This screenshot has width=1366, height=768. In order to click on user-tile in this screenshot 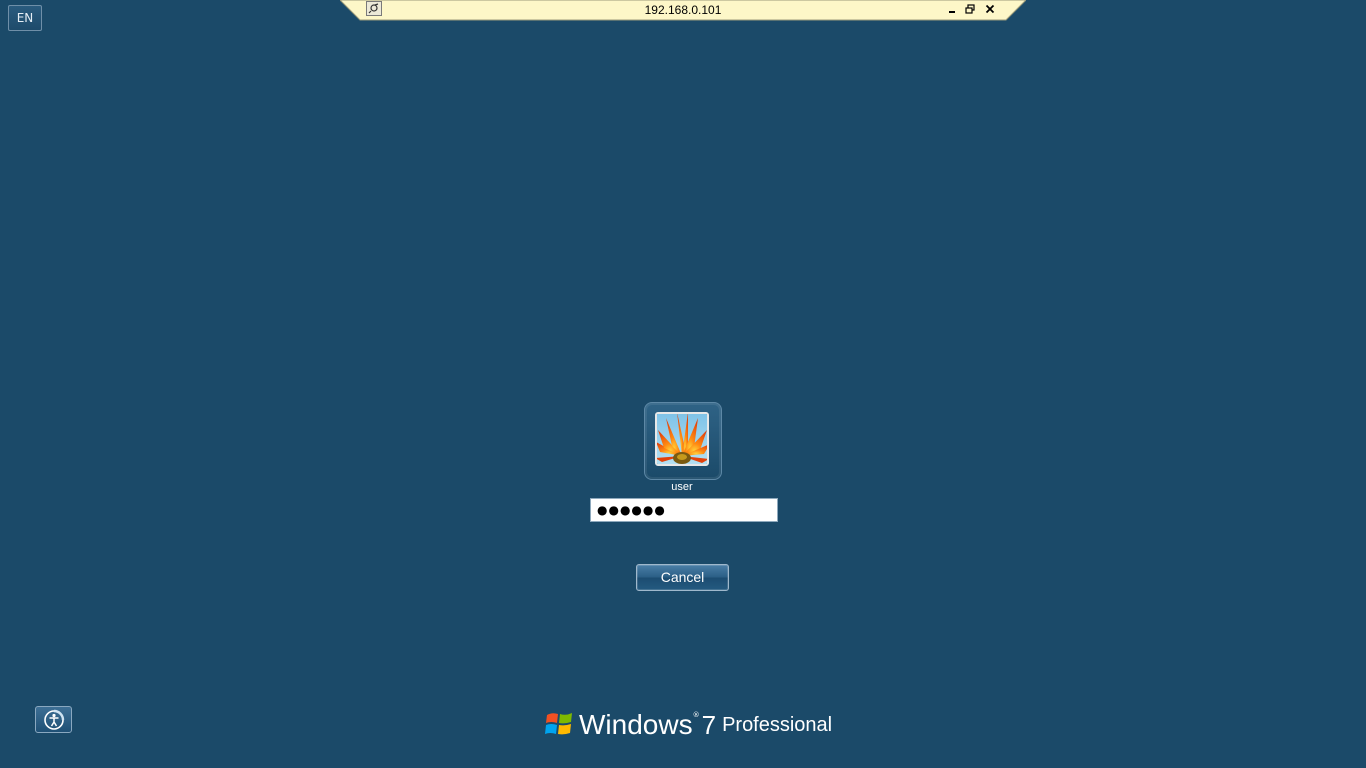, I will do `click(683, 441)`.